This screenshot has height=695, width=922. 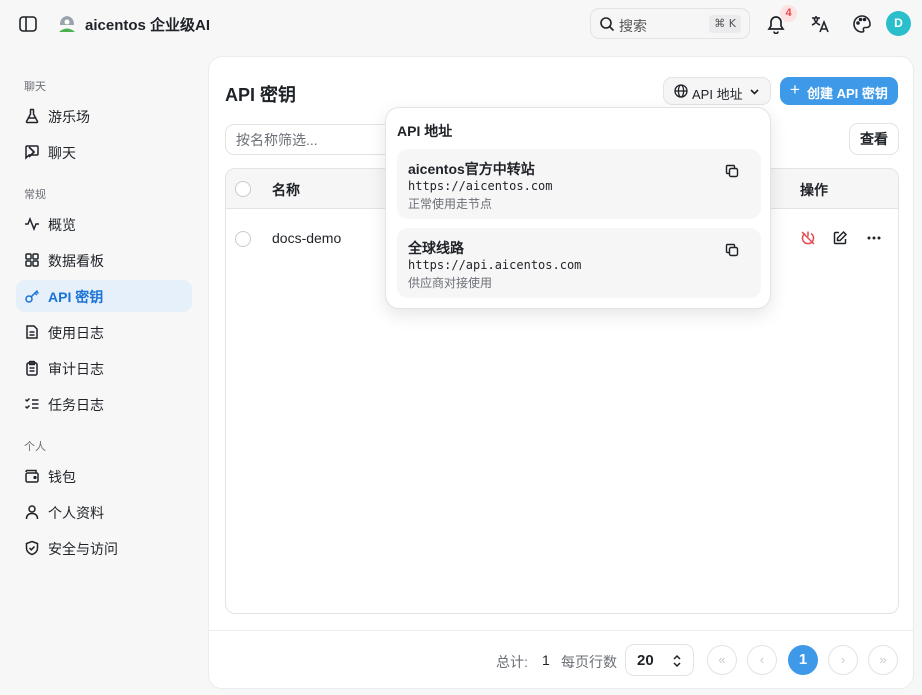 I want to click on top-bar: aicentos 企业级AI 搜索 ⌘ K 4 D, so click(x=461, y=24).